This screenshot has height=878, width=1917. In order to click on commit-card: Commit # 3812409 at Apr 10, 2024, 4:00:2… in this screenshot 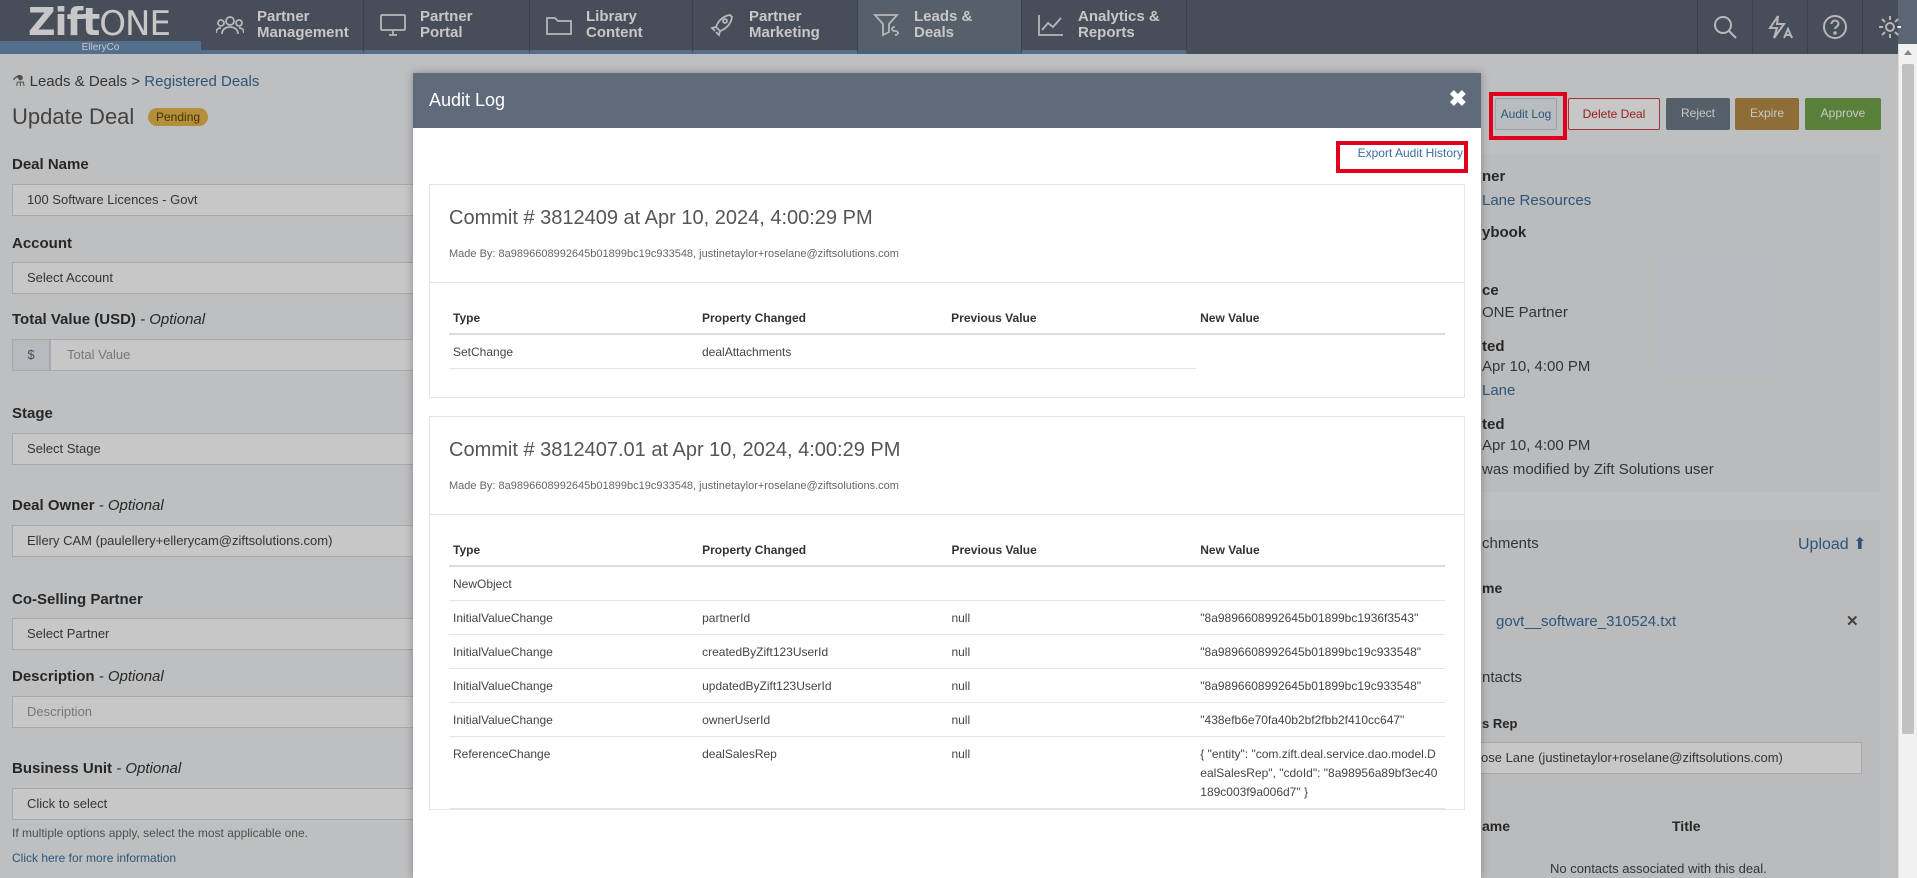, I will do `click(947, 291)`.